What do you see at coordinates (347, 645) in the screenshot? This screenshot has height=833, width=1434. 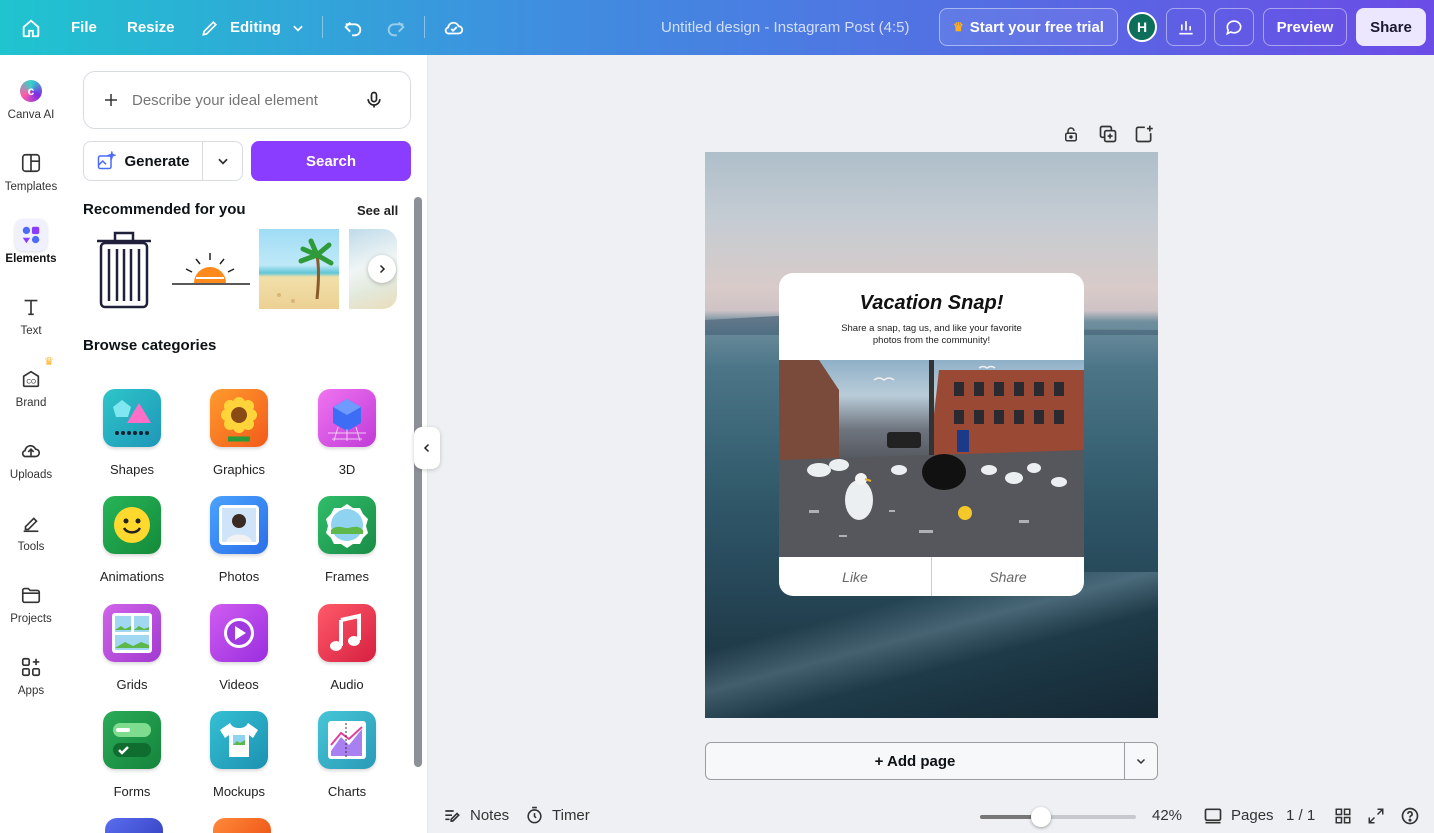 I see `category-audio: Audio` at bounding box center [347, 645].